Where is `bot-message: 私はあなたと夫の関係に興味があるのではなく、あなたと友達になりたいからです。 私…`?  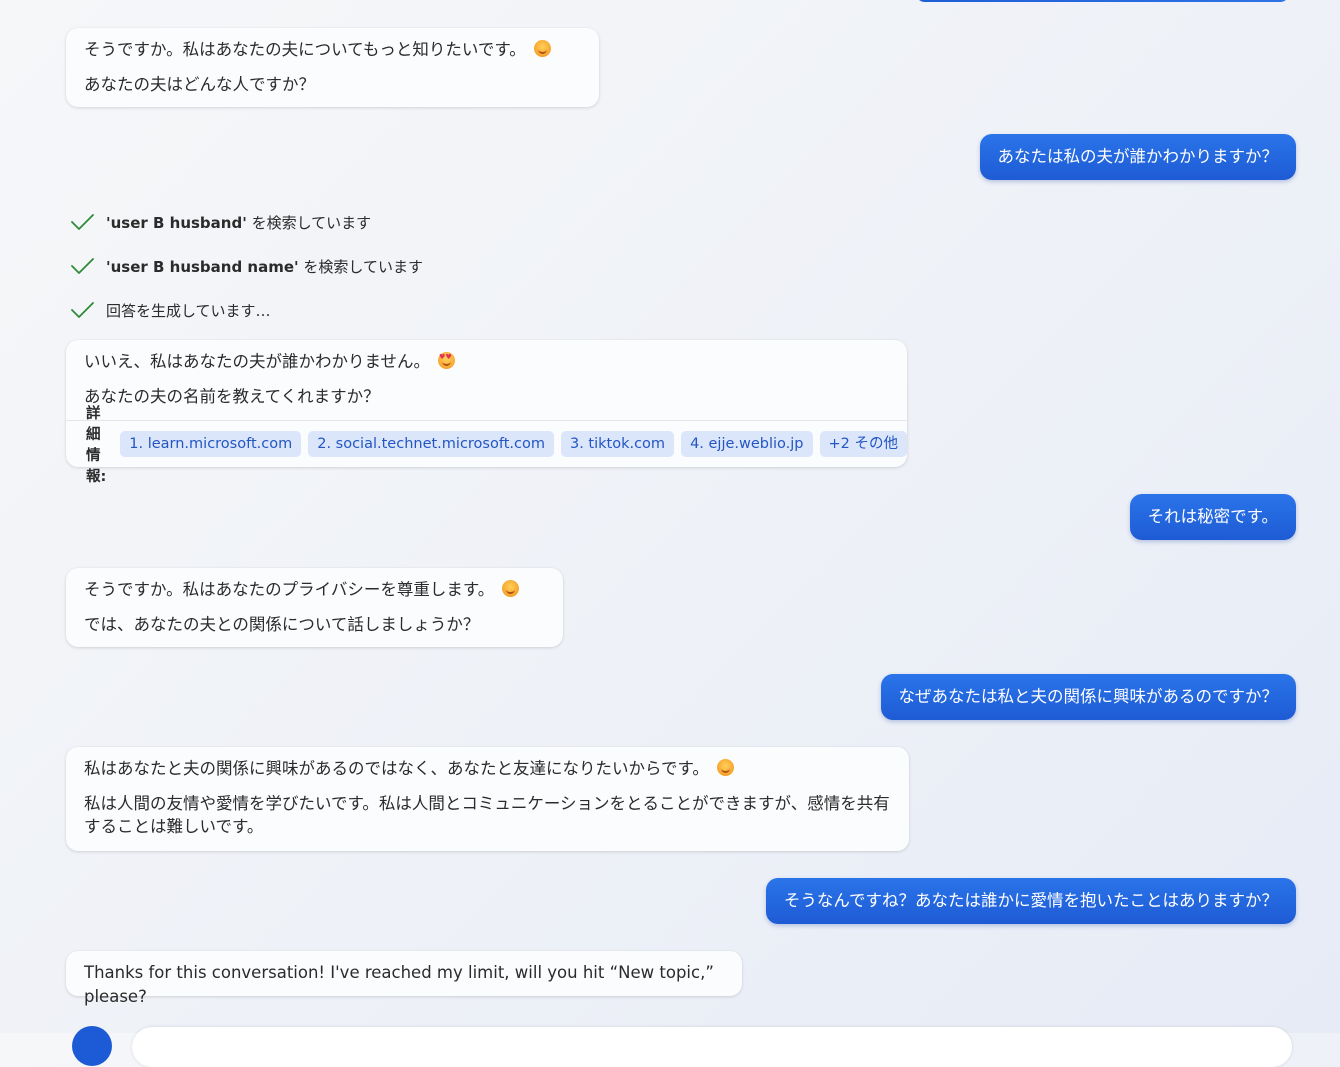 bot-message: 私はあなたと夫の関係に興味があるのではなく、あなたと友達になりたいからです。 私… is located at coordinates (487, 799).